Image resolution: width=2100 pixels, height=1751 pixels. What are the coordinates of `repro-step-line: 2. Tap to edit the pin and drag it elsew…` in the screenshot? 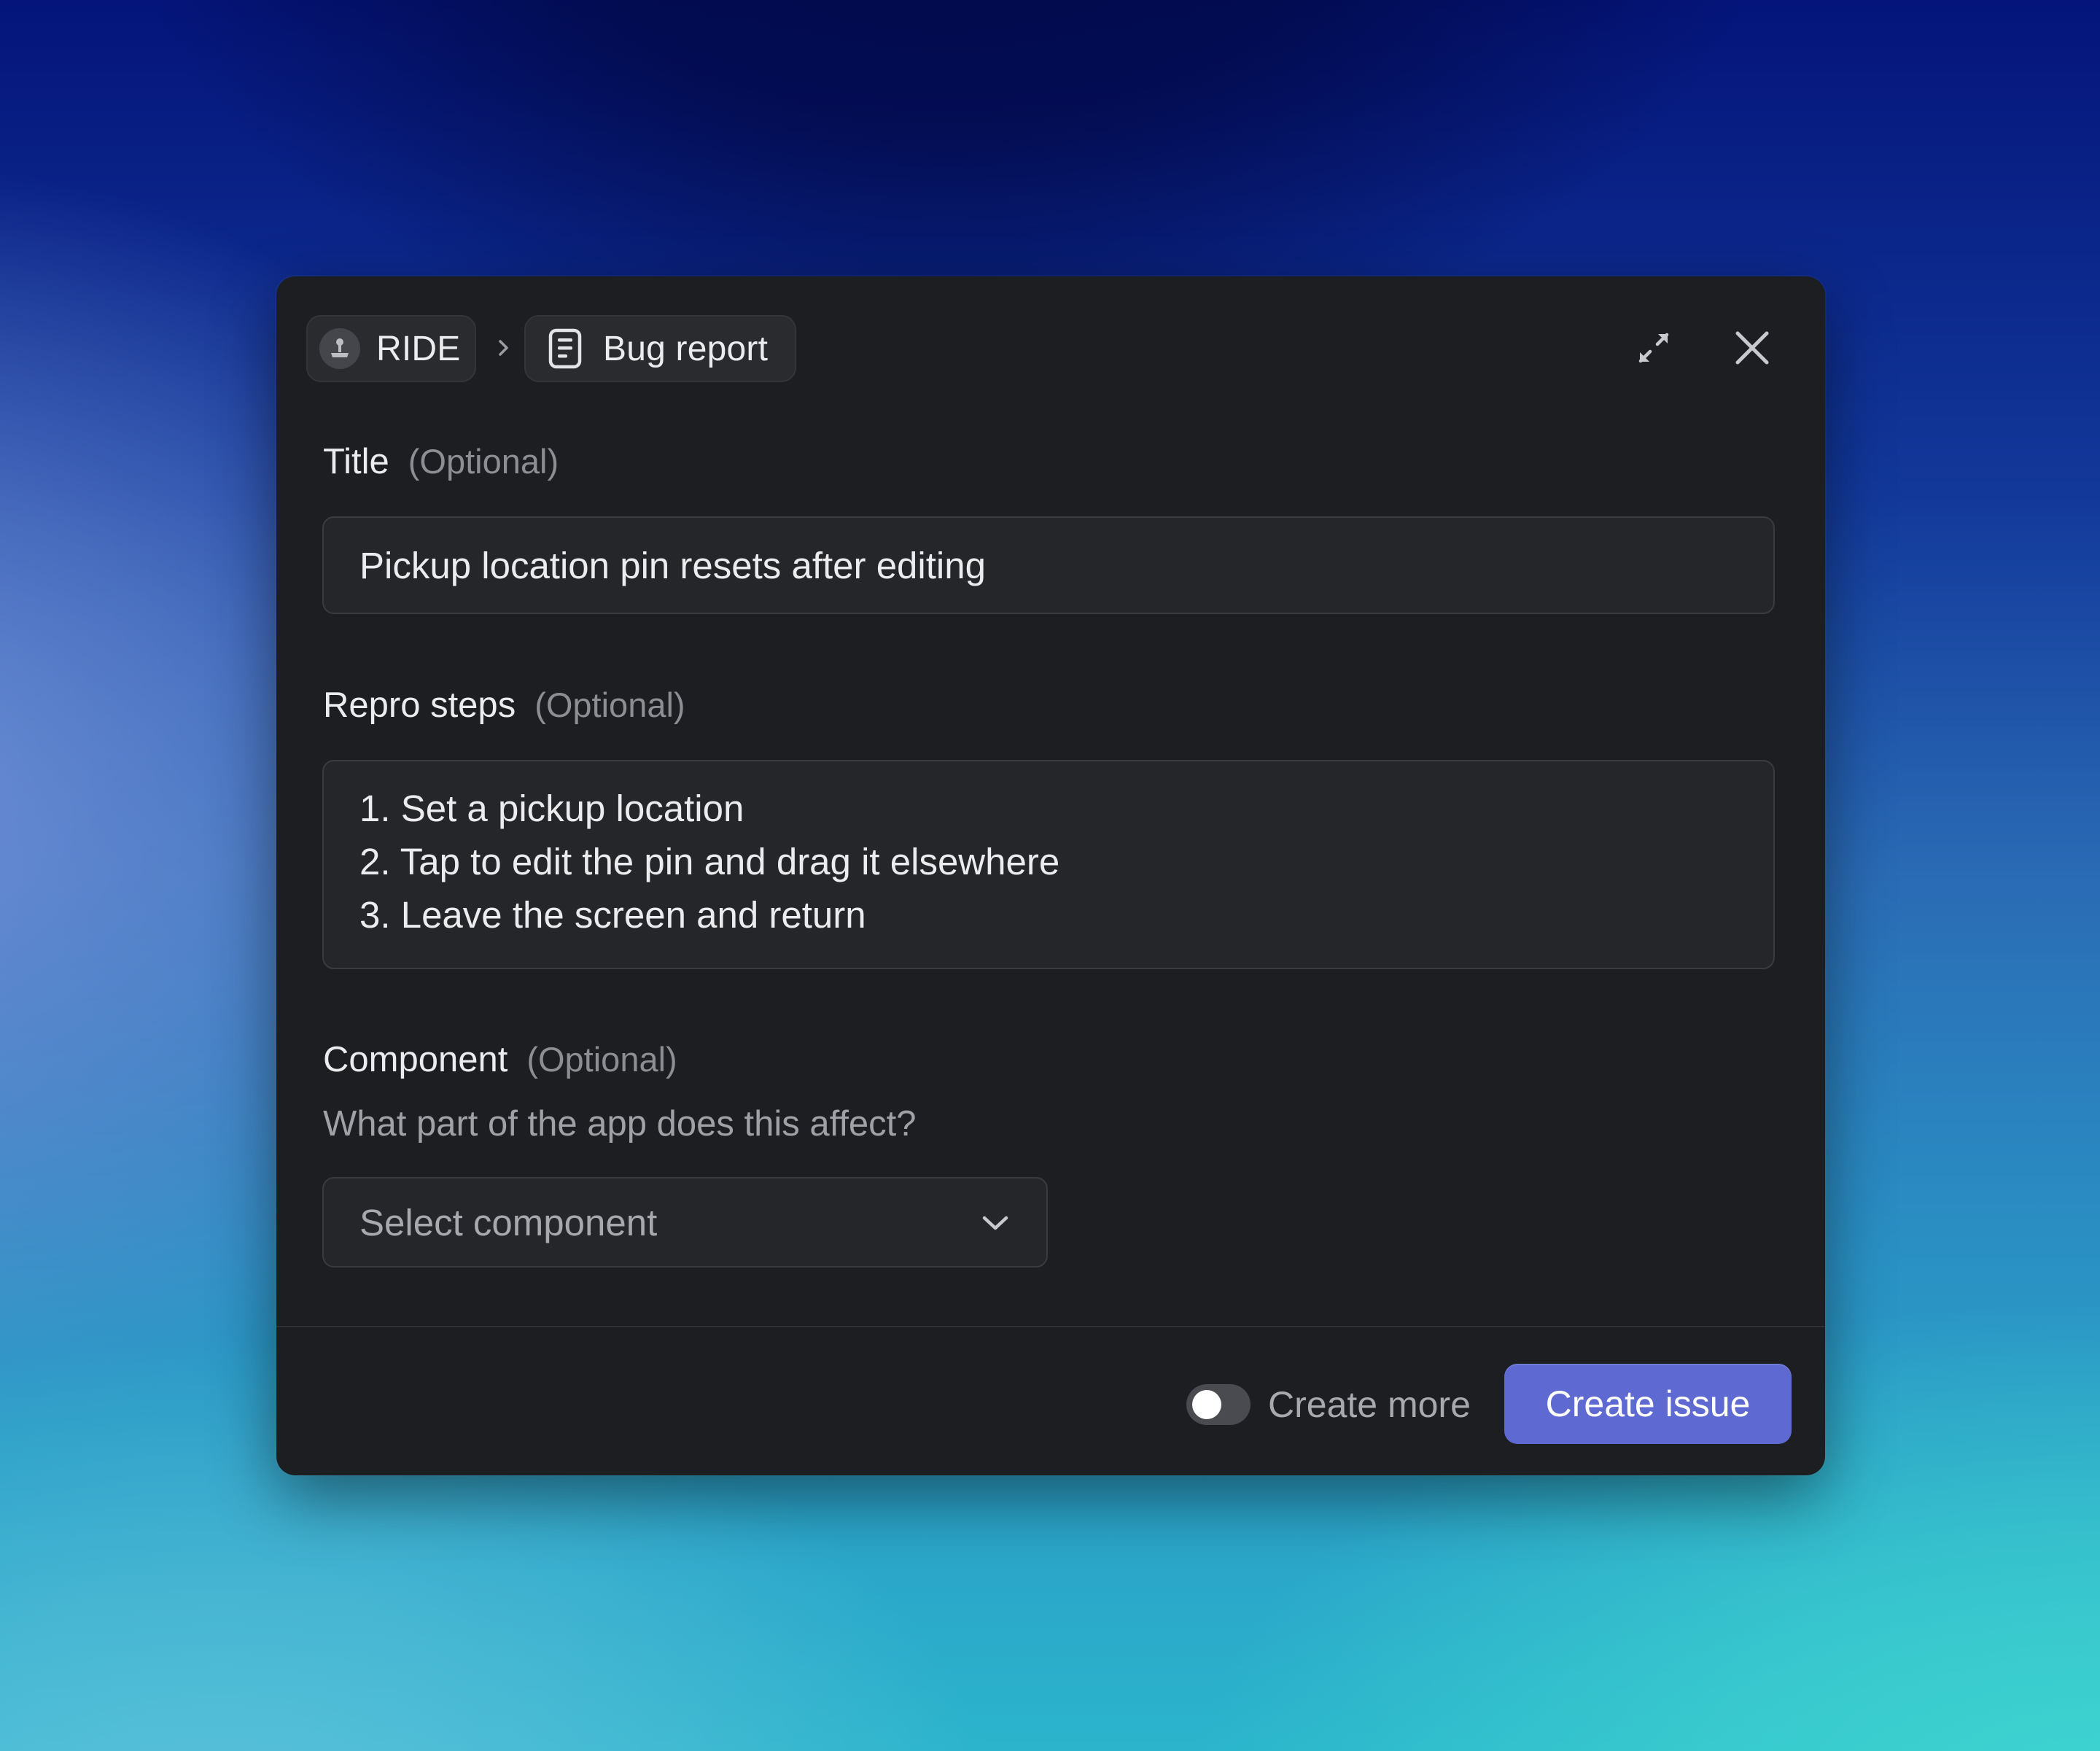 It's located at (709, 861).